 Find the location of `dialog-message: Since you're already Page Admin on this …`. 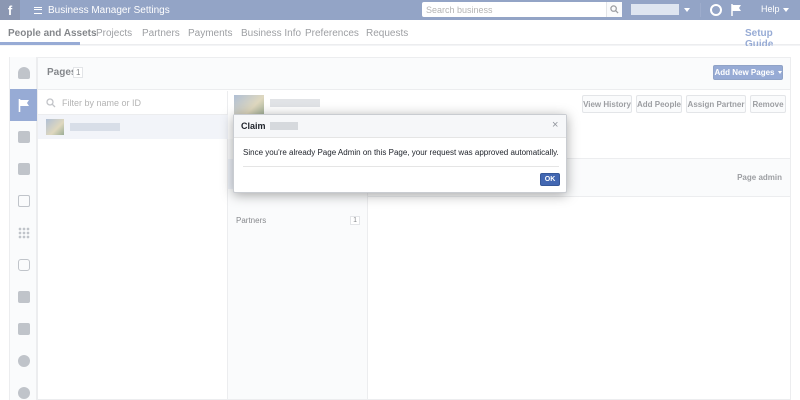

dialog-message: Since you're already Page Admin on this … is located at coordinates (401, 152).